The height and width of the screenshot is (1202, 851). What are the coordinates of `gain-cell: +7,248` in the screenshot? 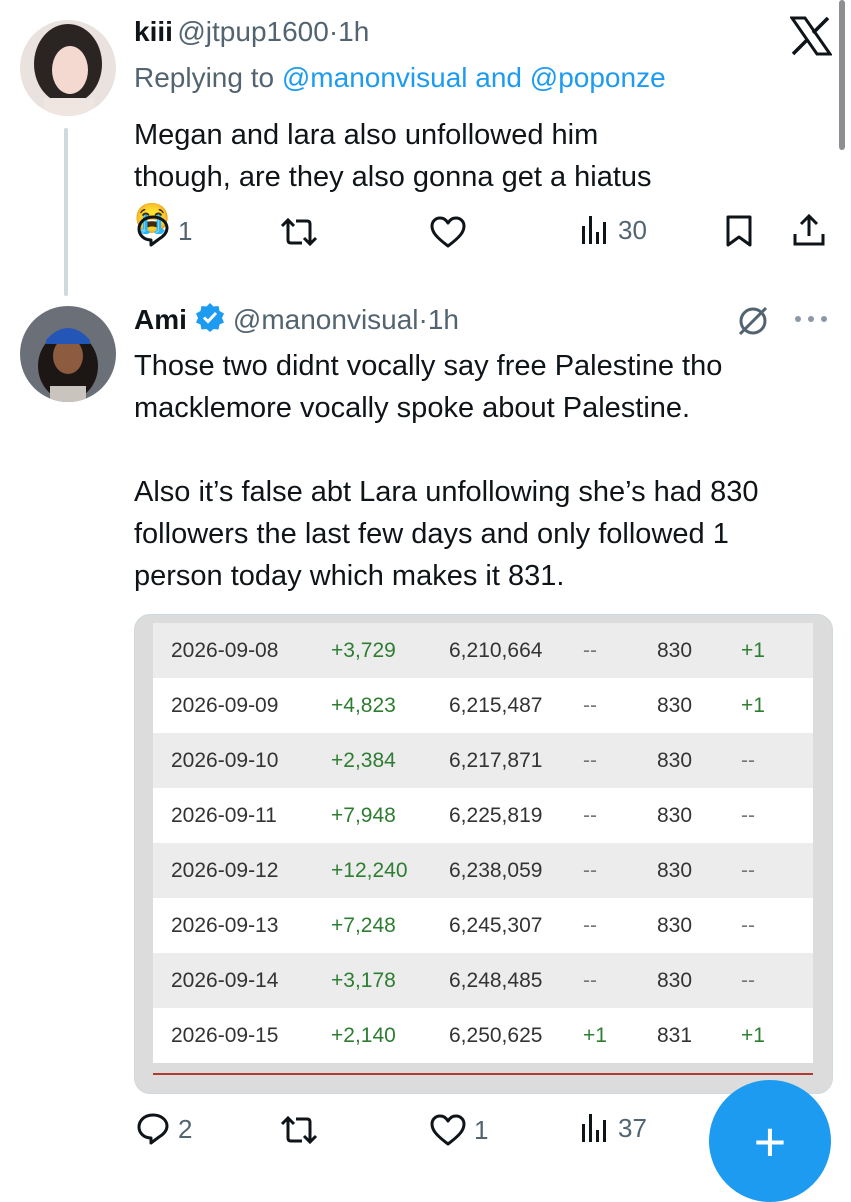 It's located at (363, 925).